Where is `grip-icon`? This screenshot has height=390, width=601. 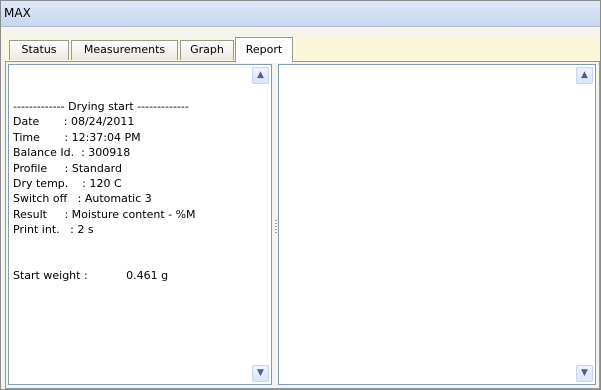 grip-icon is located at coordinates (276, 227).